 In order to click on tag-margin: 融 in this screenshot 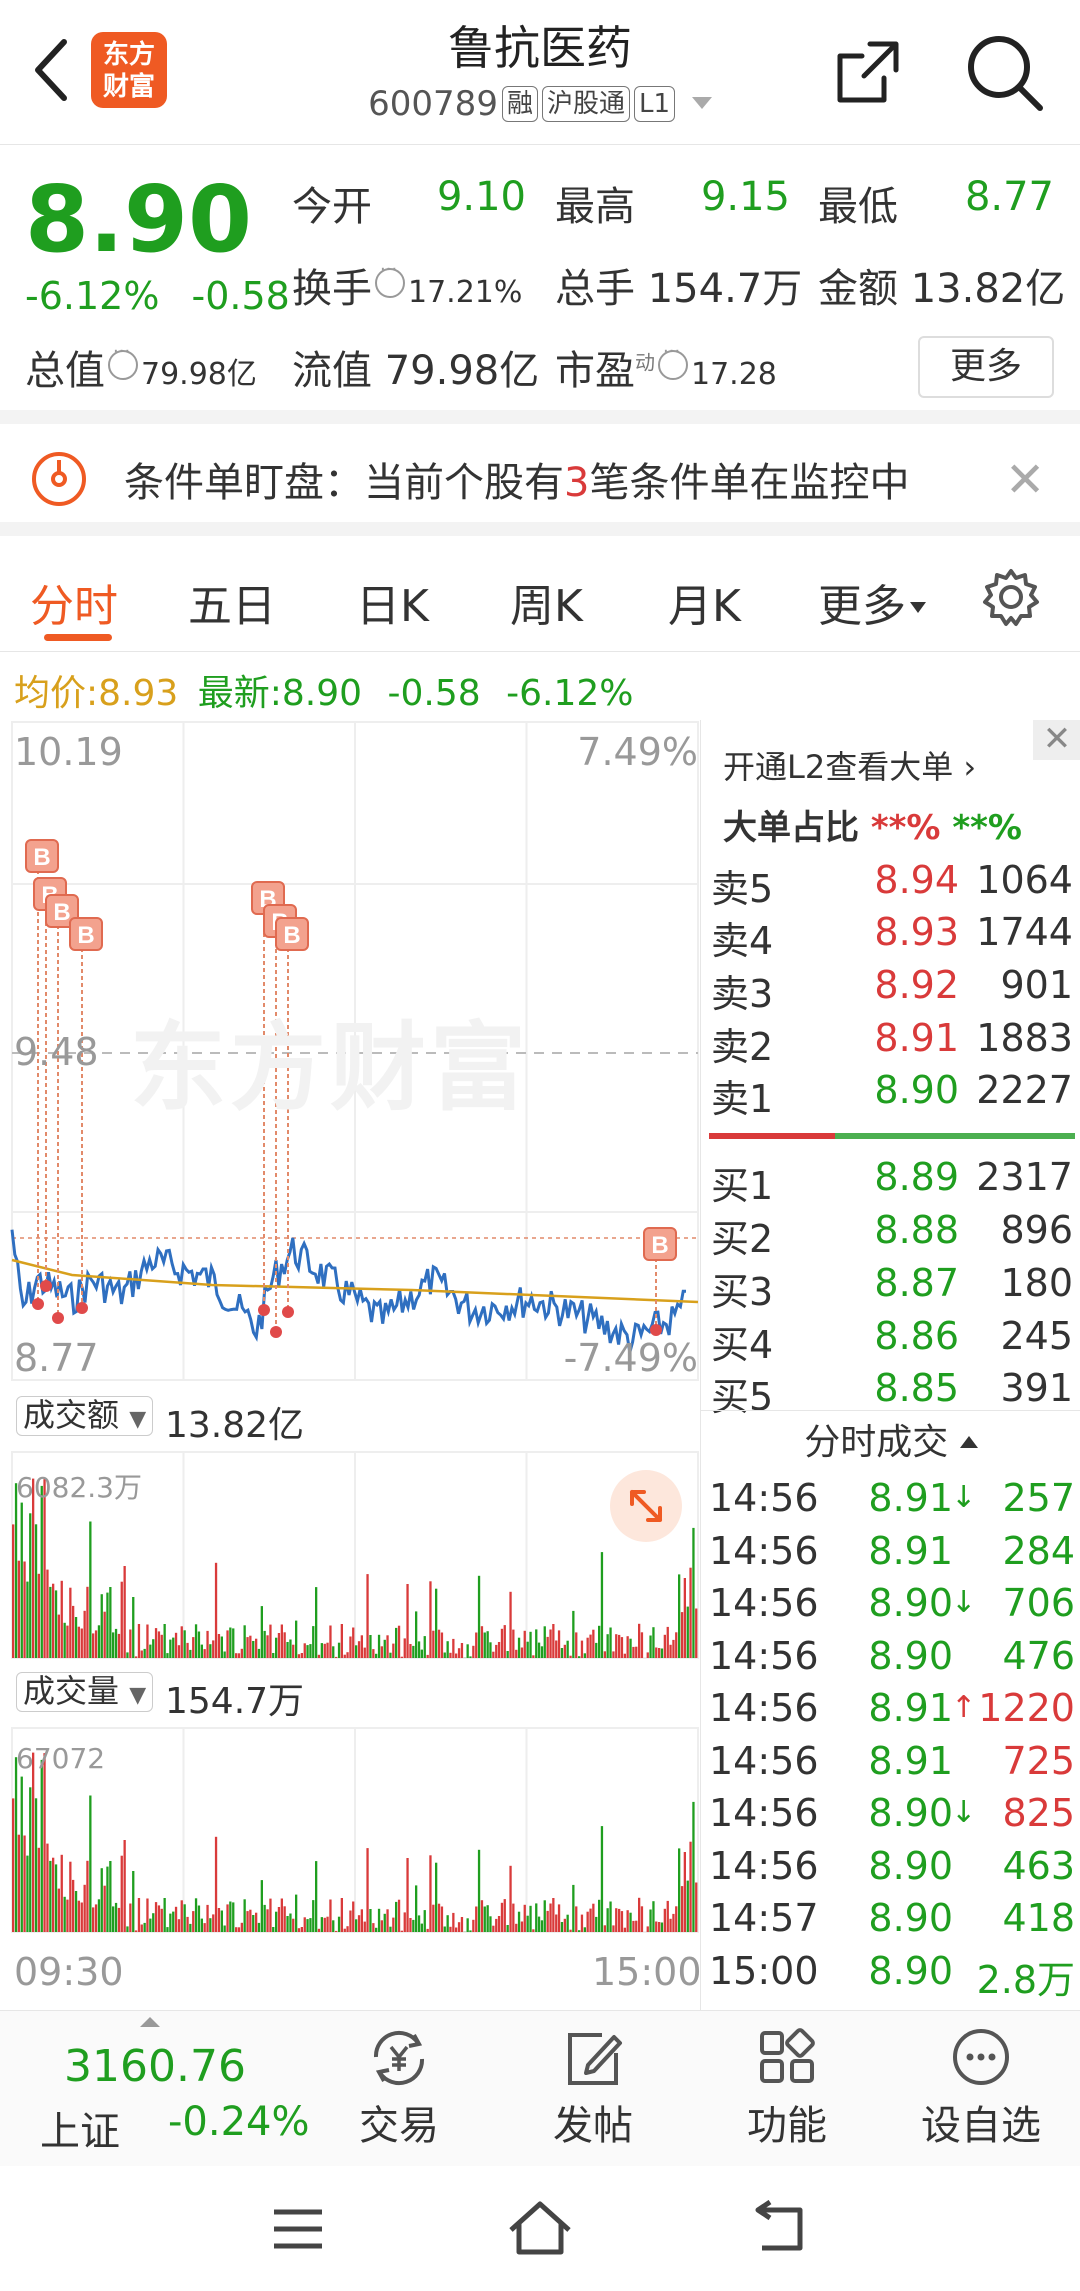, I will do `click(519, 104)`.